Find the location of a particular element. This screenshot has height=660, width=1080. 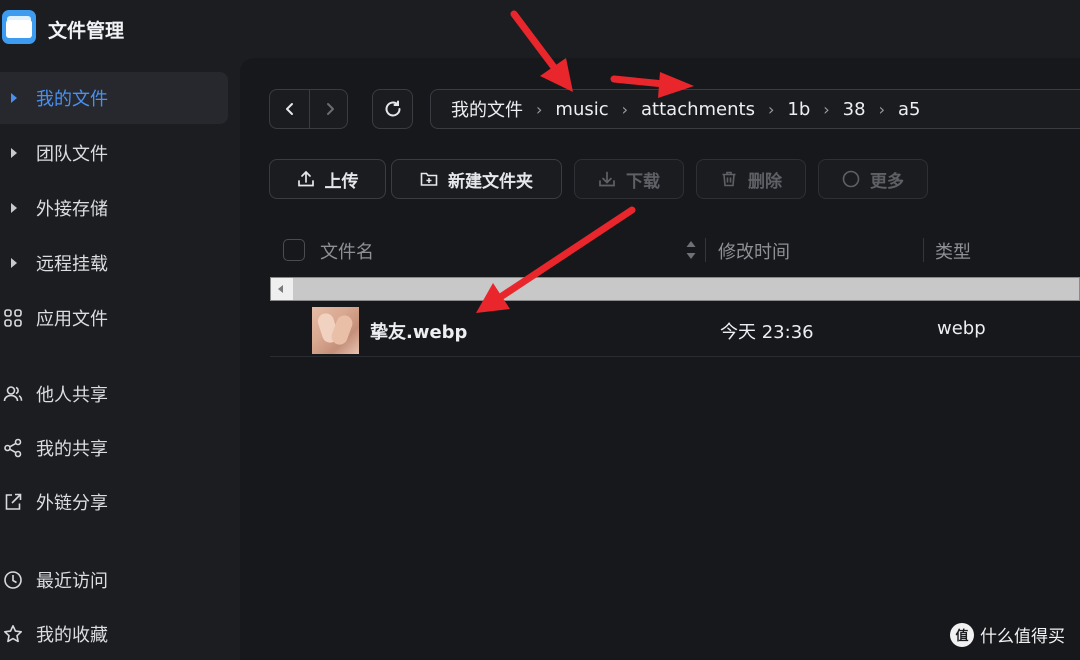

sidebar-item-label: 我的文件 is located at coordinates (72, 99).